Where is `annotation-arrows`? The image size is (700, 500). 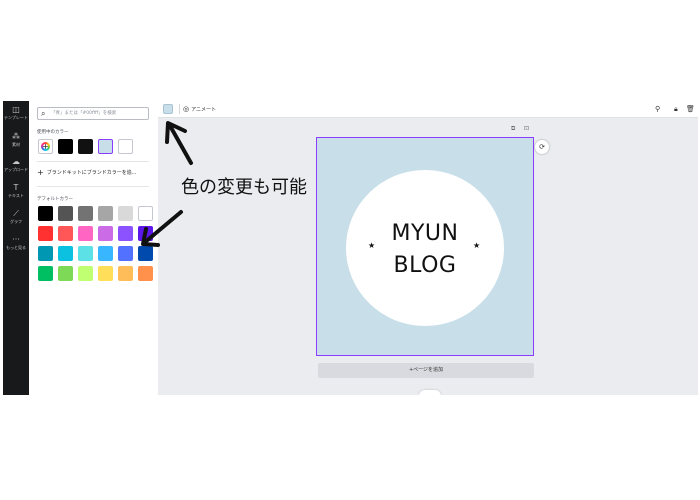 annotation-arrows is located at coordinates (167, 184).